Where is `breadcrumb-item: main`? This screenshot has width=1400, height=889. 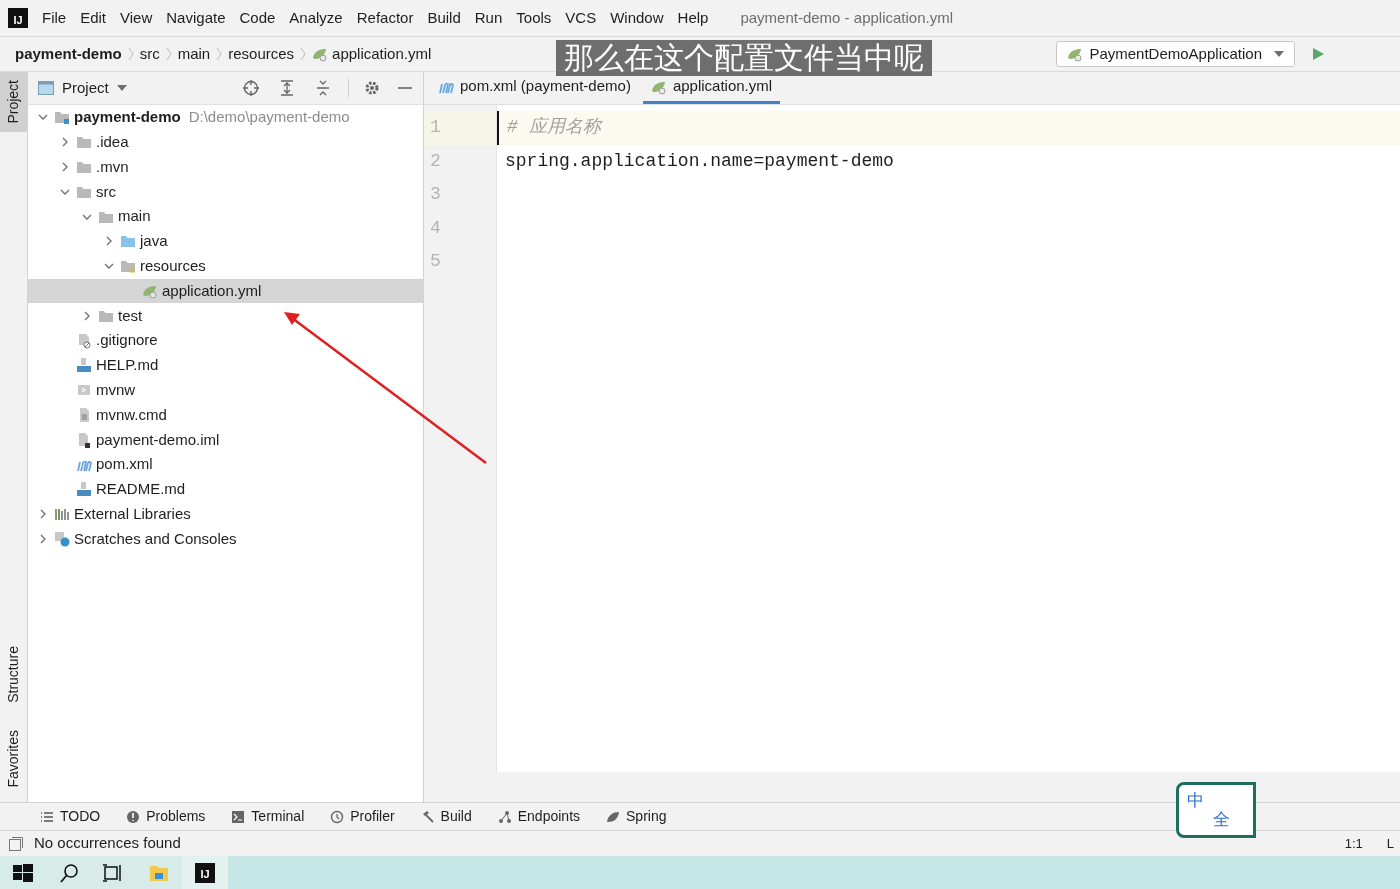 breadcrumb-item: main is located at coordinates (194, 54).